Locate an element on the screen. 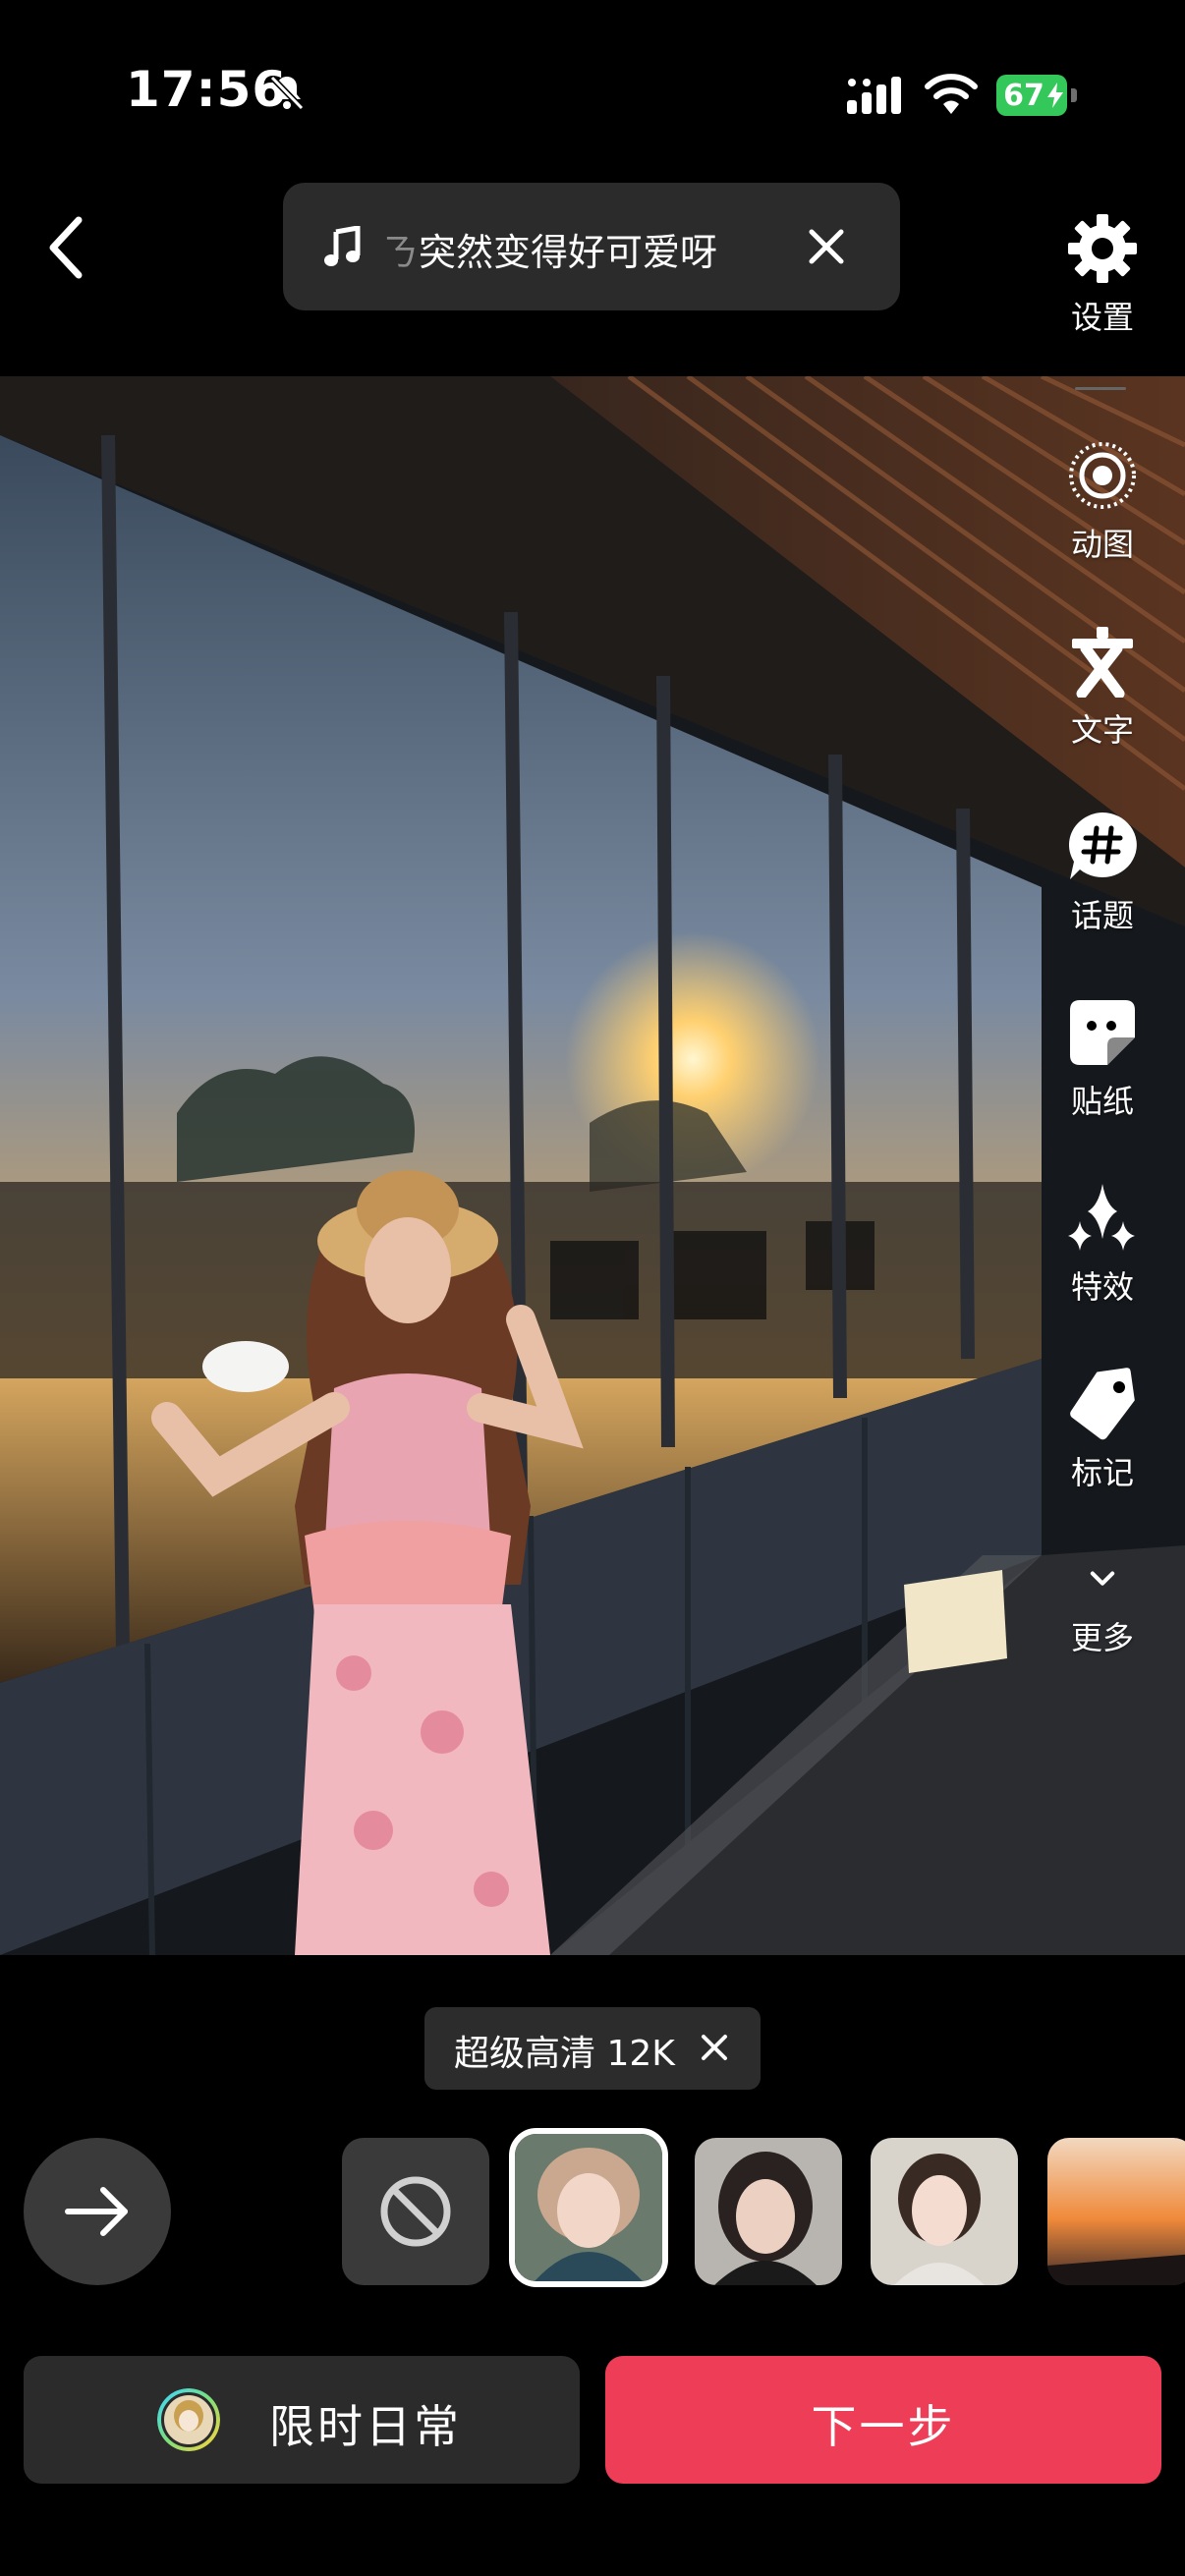  tool-sticker: 贴纸 is located at coordinates (1103, 1059).